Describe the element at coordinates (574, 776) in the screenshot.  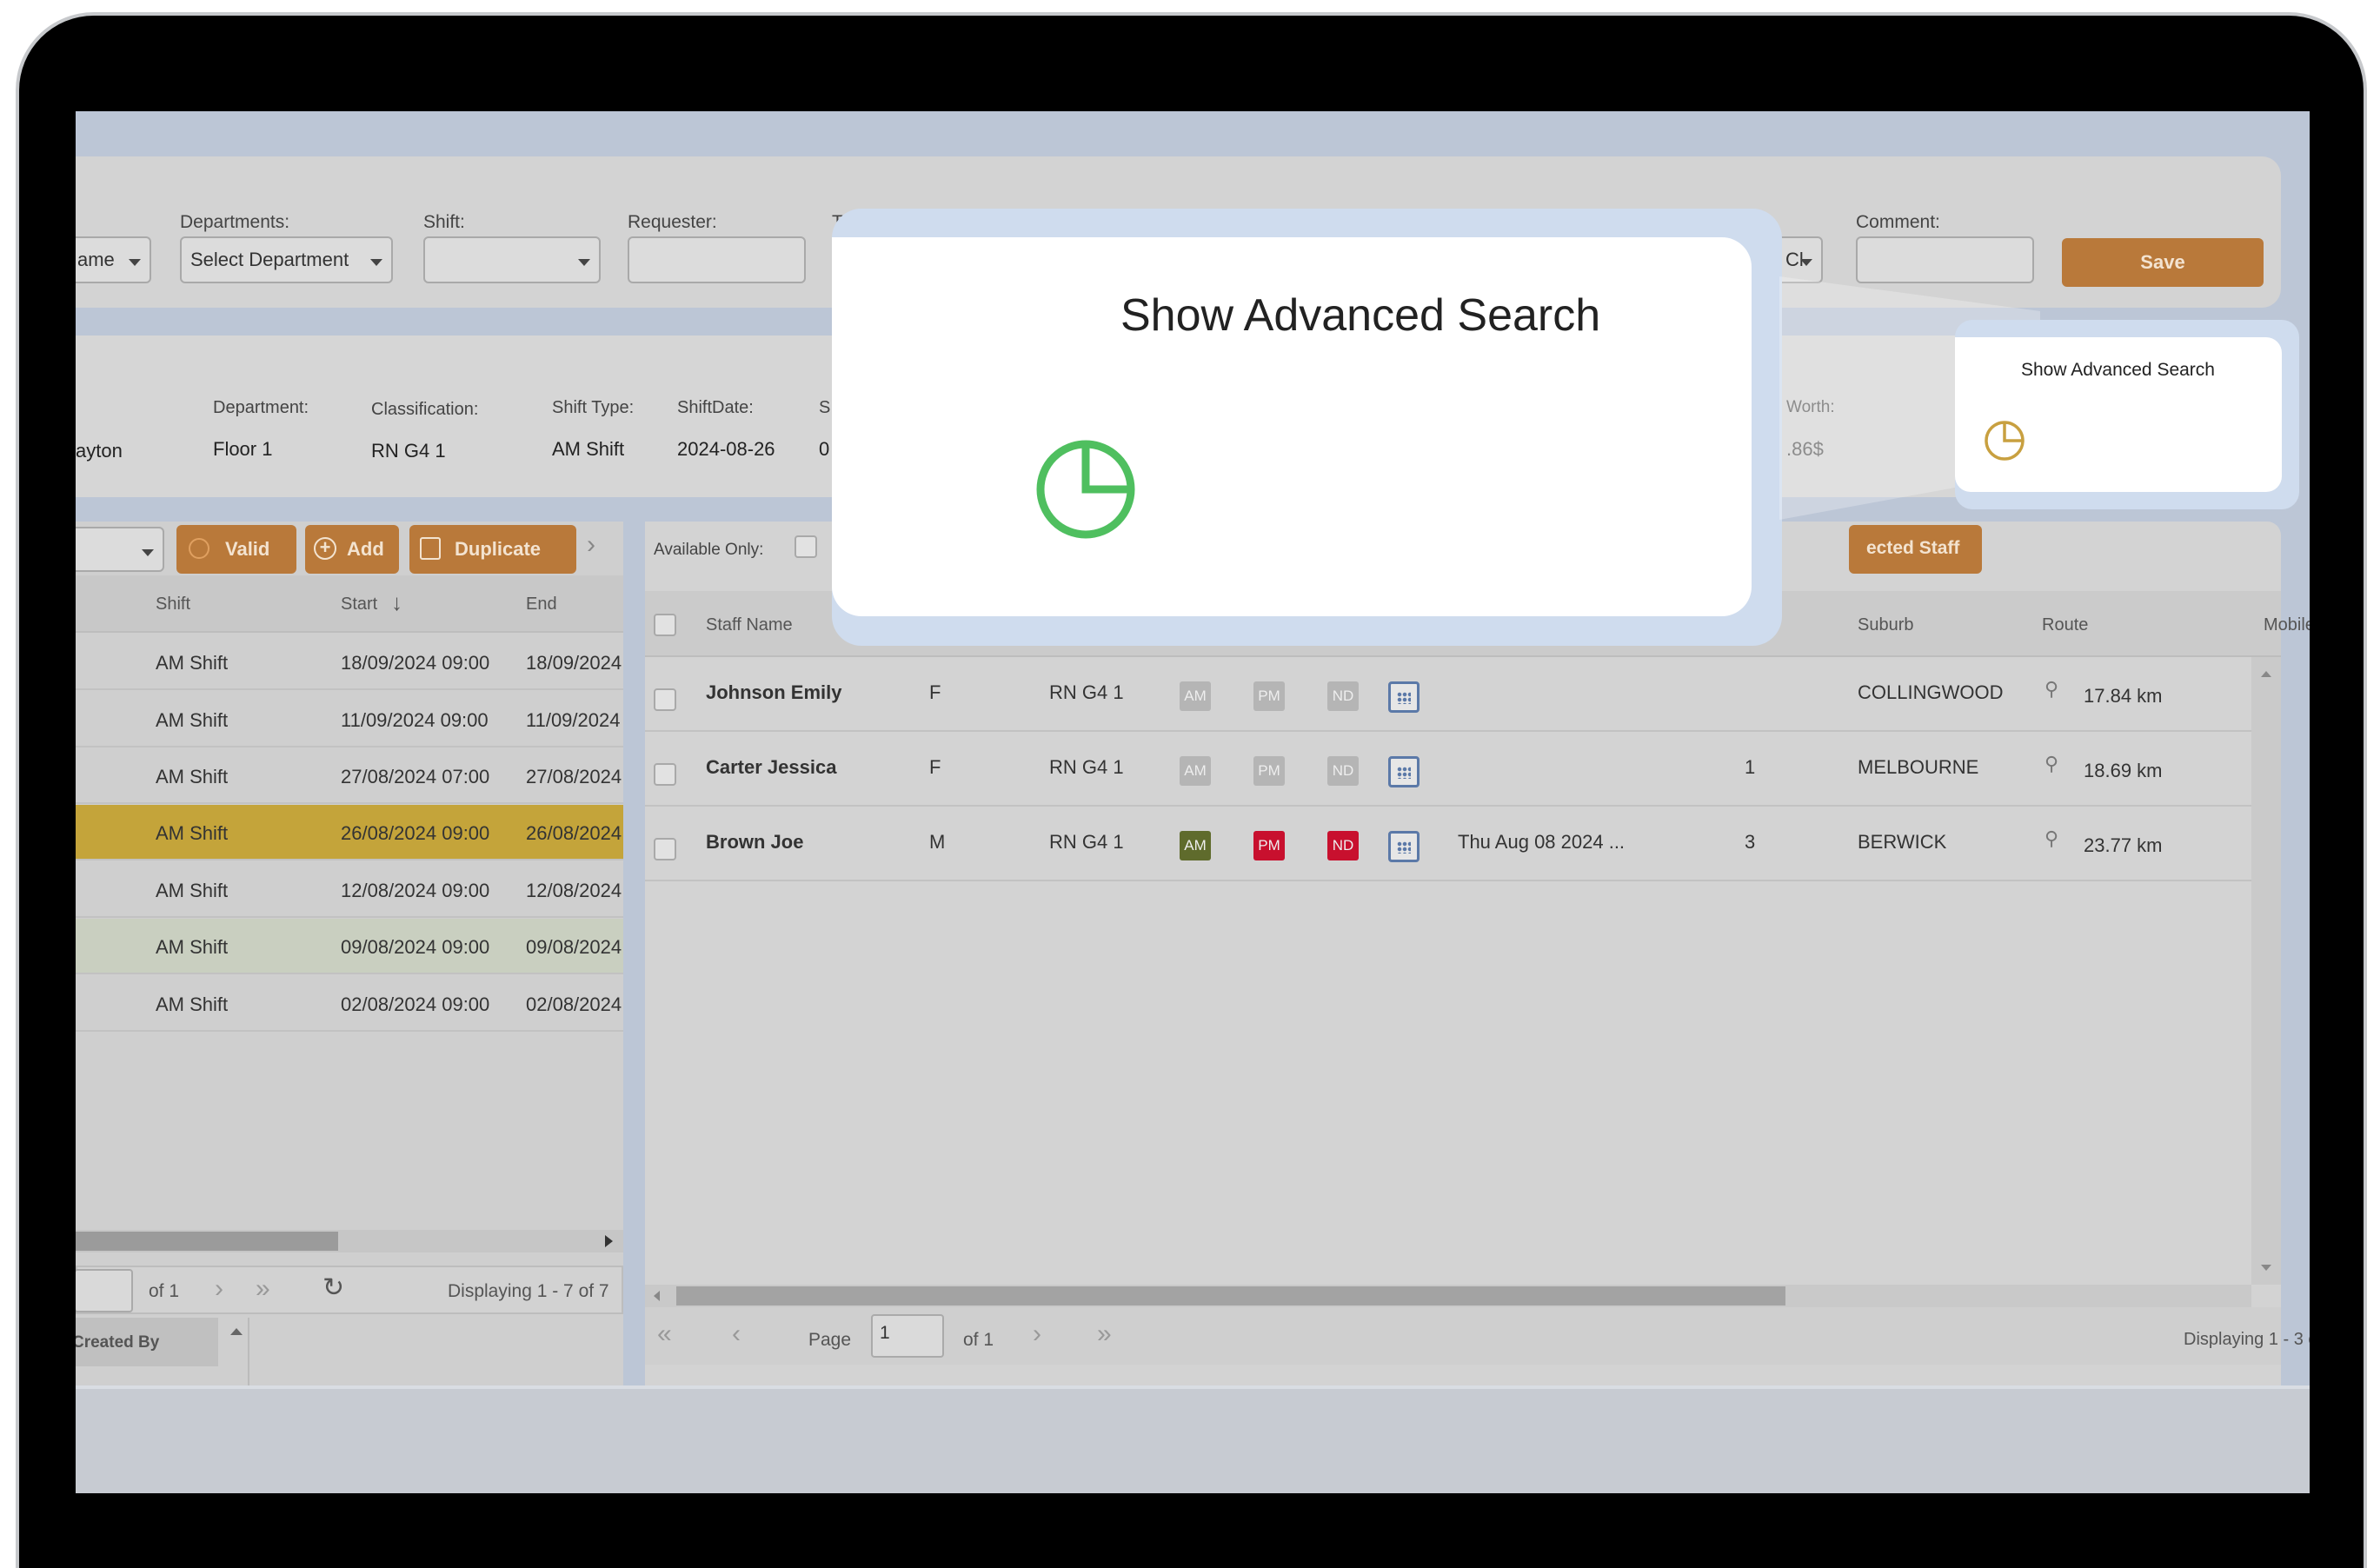
I see `cell-end: 27/08/2024` at that location.